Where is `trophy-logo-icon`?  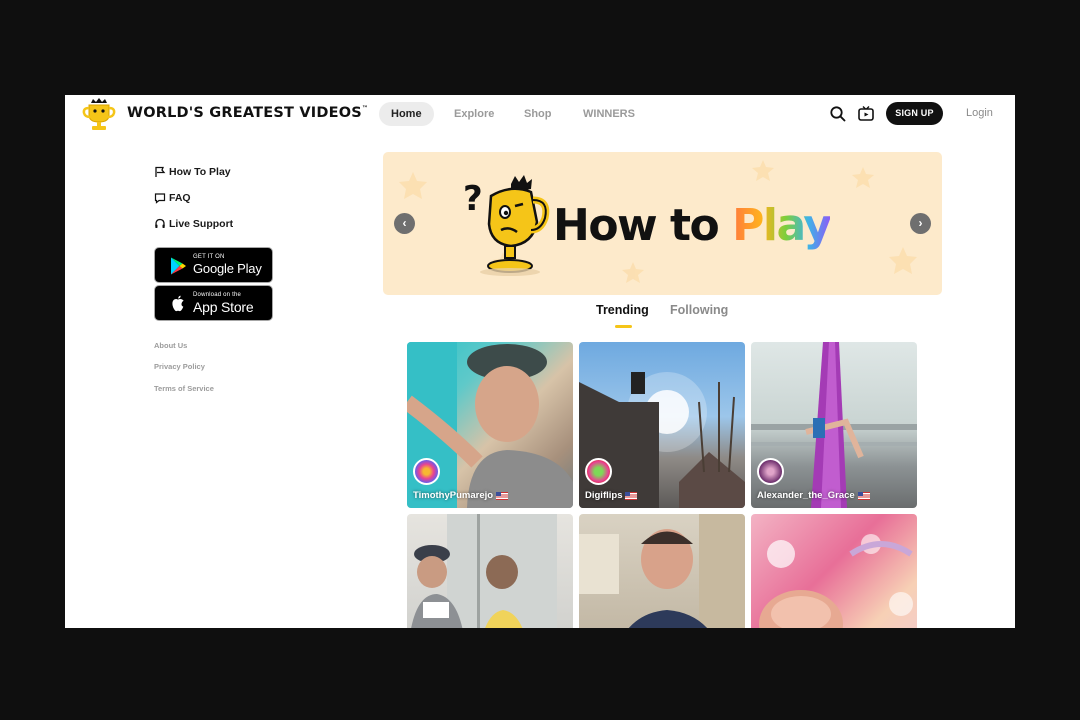 trophy-logo-icon is located at coordinates (99, 114).